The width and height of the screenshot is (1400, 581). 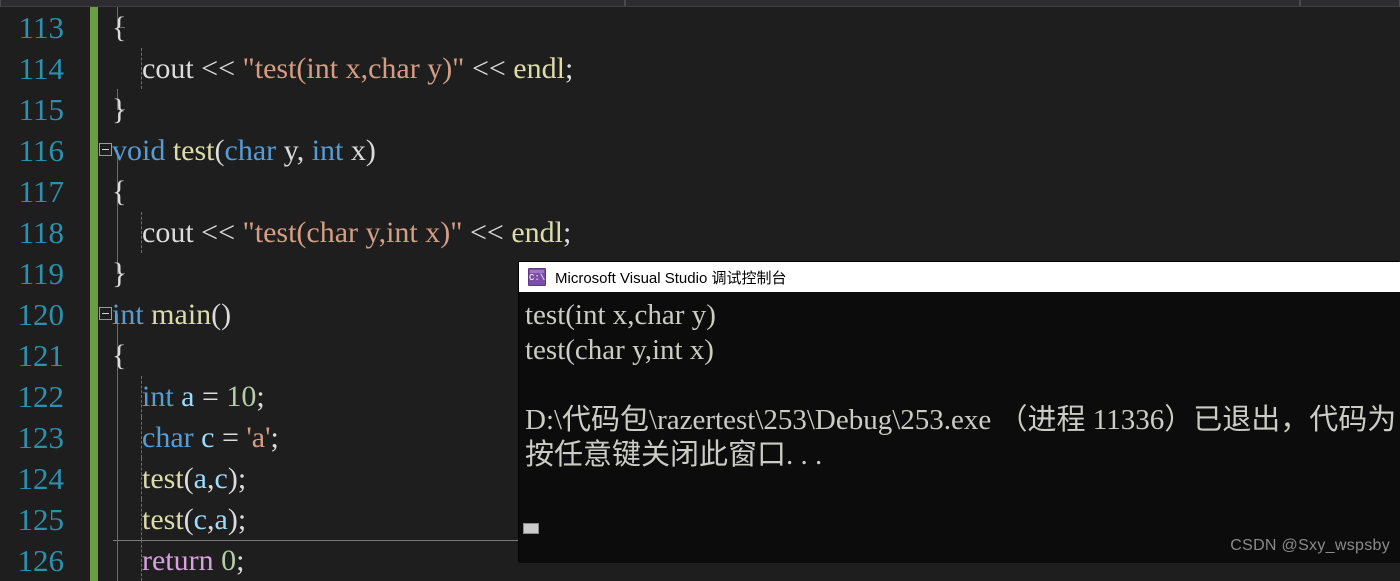 What do you see at coordinates (41, 150) in the screenshot?
I see `line-number: 116` at bounding box center [41, 150].